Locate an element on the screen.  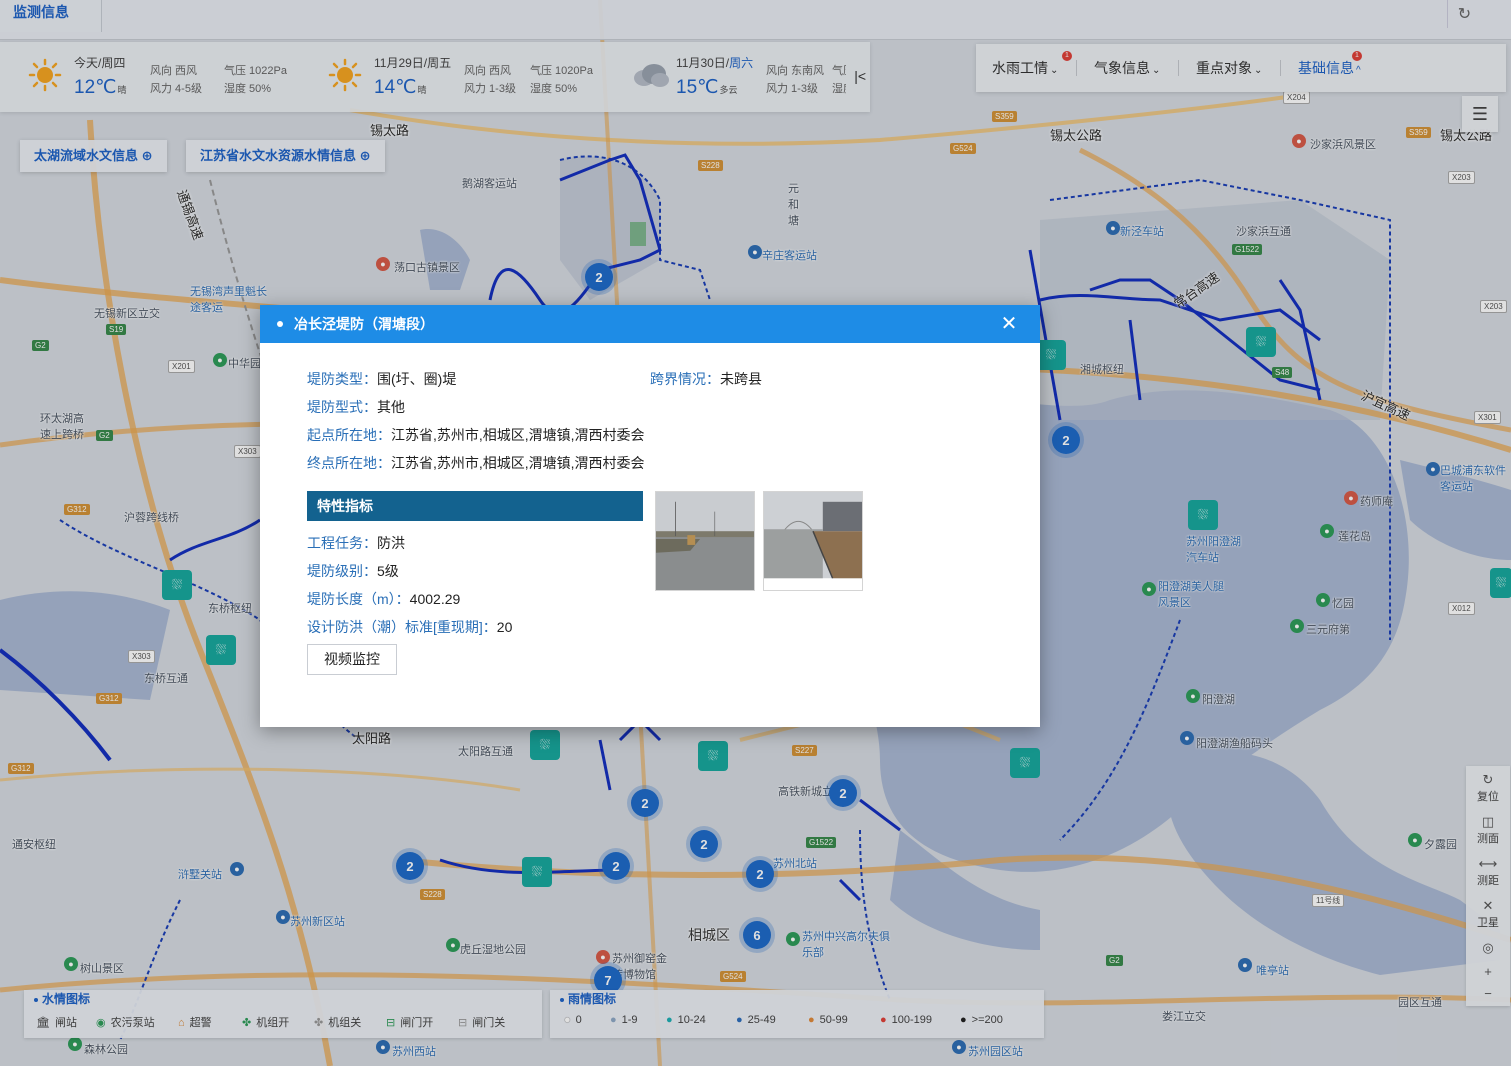
field-dike-form: 堤防型式：其他 is located at coordinates (356, 407).